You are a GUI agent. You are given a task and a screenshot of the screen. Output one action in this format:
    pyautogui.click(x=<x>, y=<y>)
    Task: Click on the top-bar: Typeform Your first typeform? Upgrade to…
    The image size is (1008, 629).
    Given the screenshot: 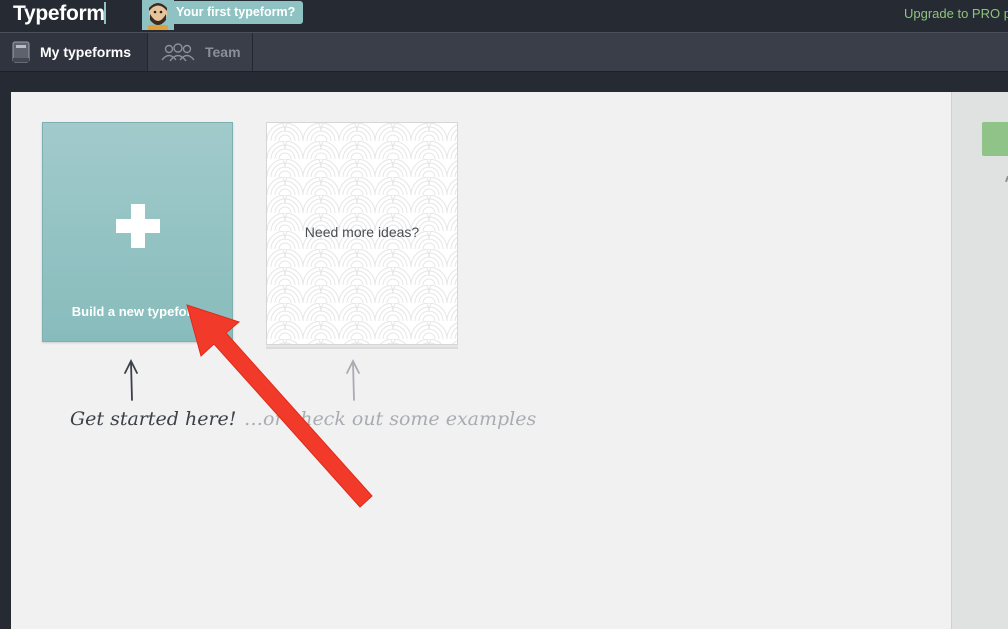 What is the action you would take?
    pyautogui.click(x=504, y=16)
    